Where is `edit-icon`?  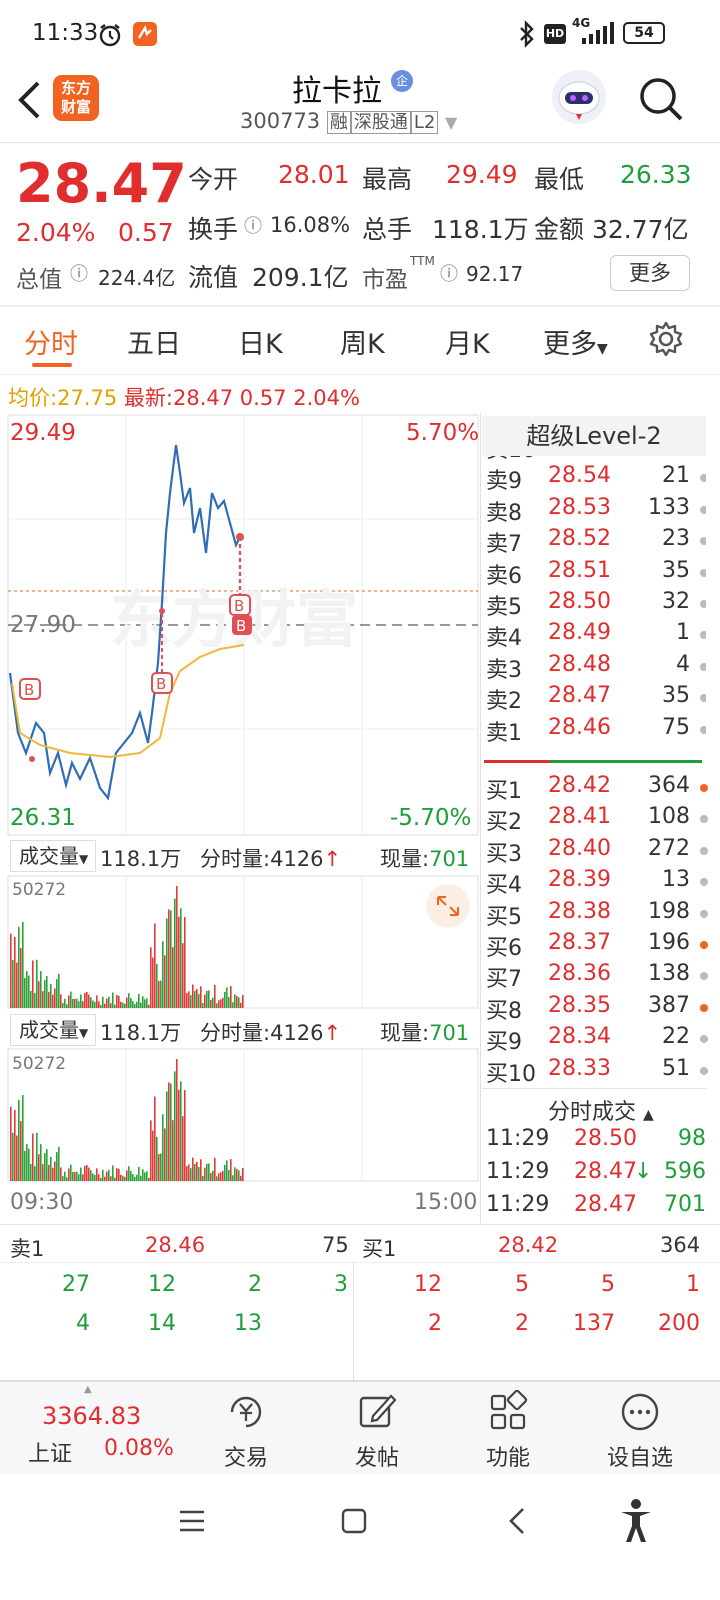 edit-icon is located at coordinates (378, 1411).